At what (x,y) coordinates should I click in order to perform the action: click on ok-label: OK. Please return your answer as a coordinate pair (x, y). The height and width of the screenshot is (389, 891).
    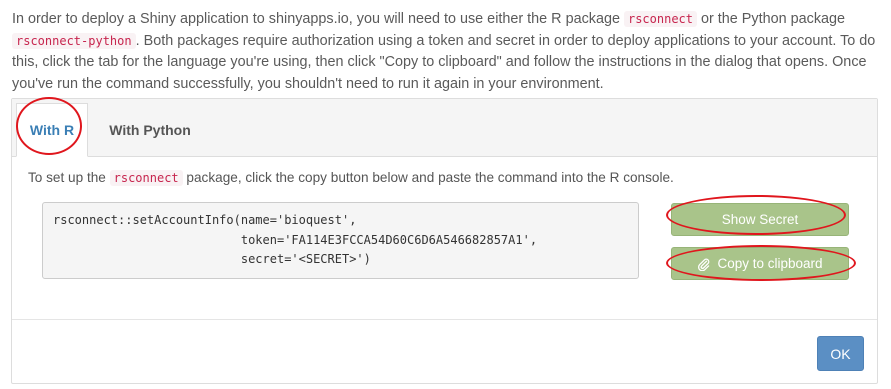
    Looking at the image, I should click on (840, 353).